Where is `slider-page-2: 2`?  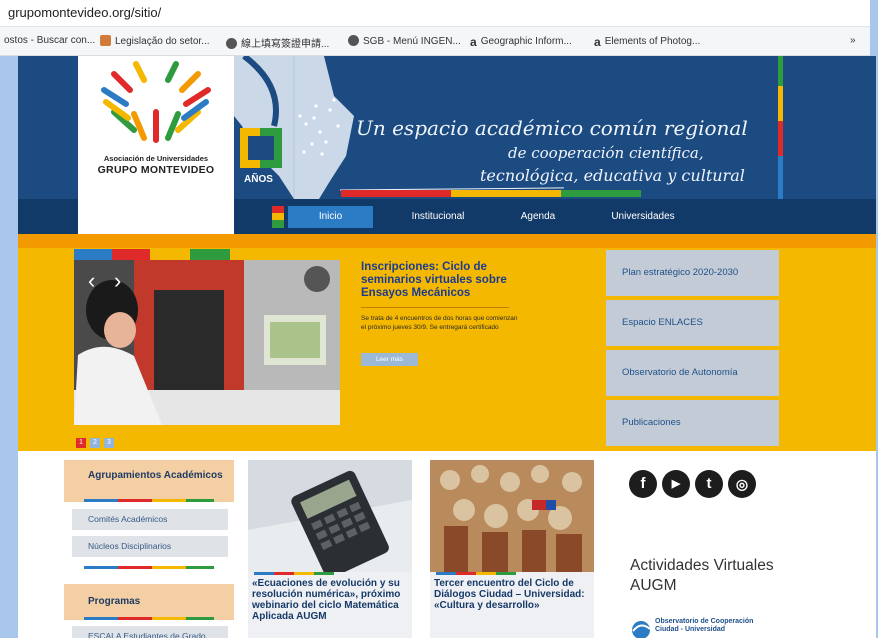 slider-page-2: 2 is located at coordinates (95, 443).